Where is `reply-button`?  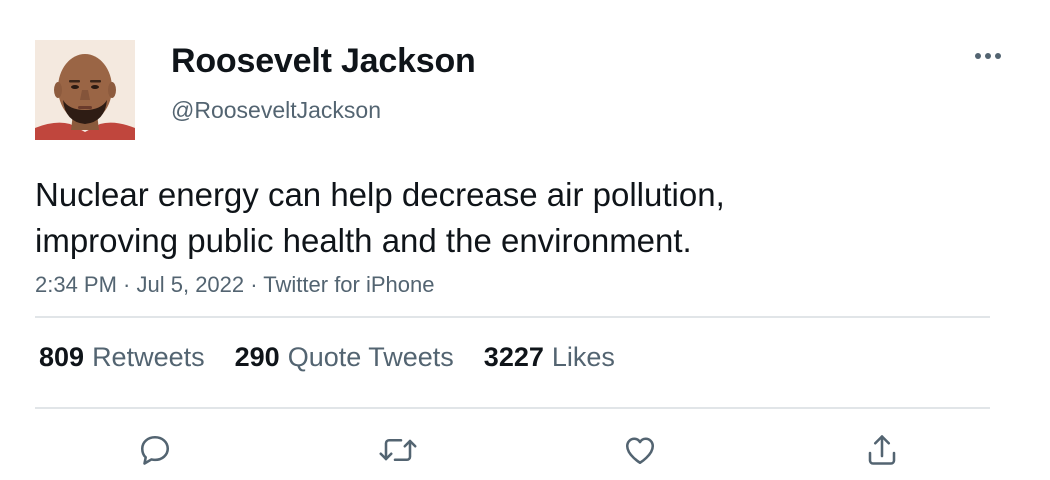
reply-button is located at coordinates (155, 450).